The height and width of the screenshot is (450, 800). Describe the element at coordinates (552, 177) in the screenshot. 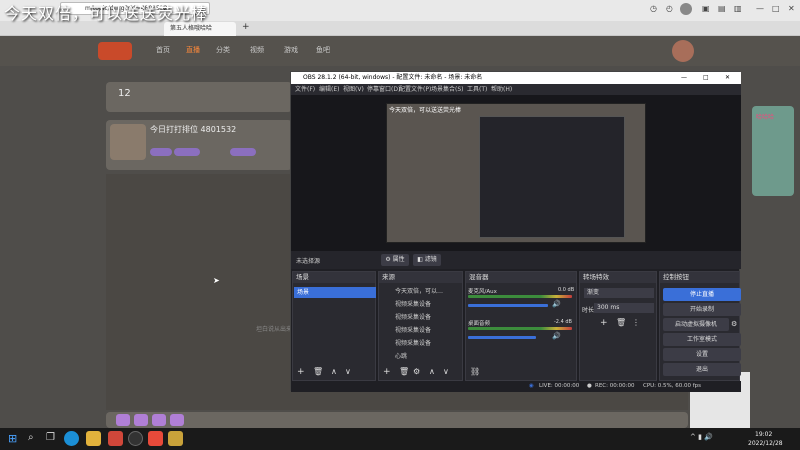

I see `nested-obs-window` at that location.